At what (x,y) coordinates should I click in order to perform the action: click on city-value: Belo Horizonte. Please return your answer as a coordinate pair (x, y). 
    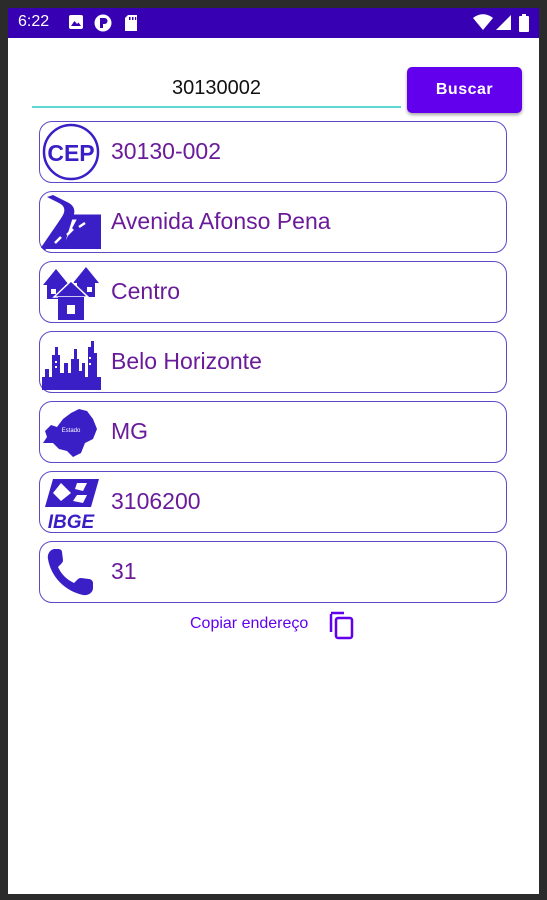
    Looking at the image, I should click on (186, 361).